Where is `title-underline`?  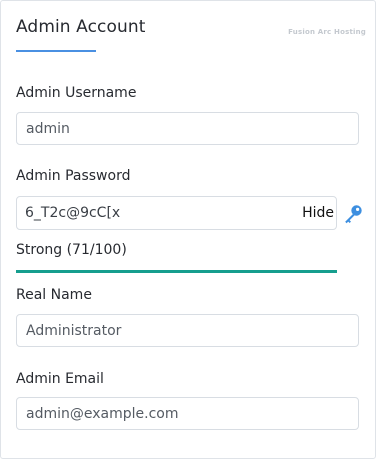 title-underline is located at coordinates (56, 51).